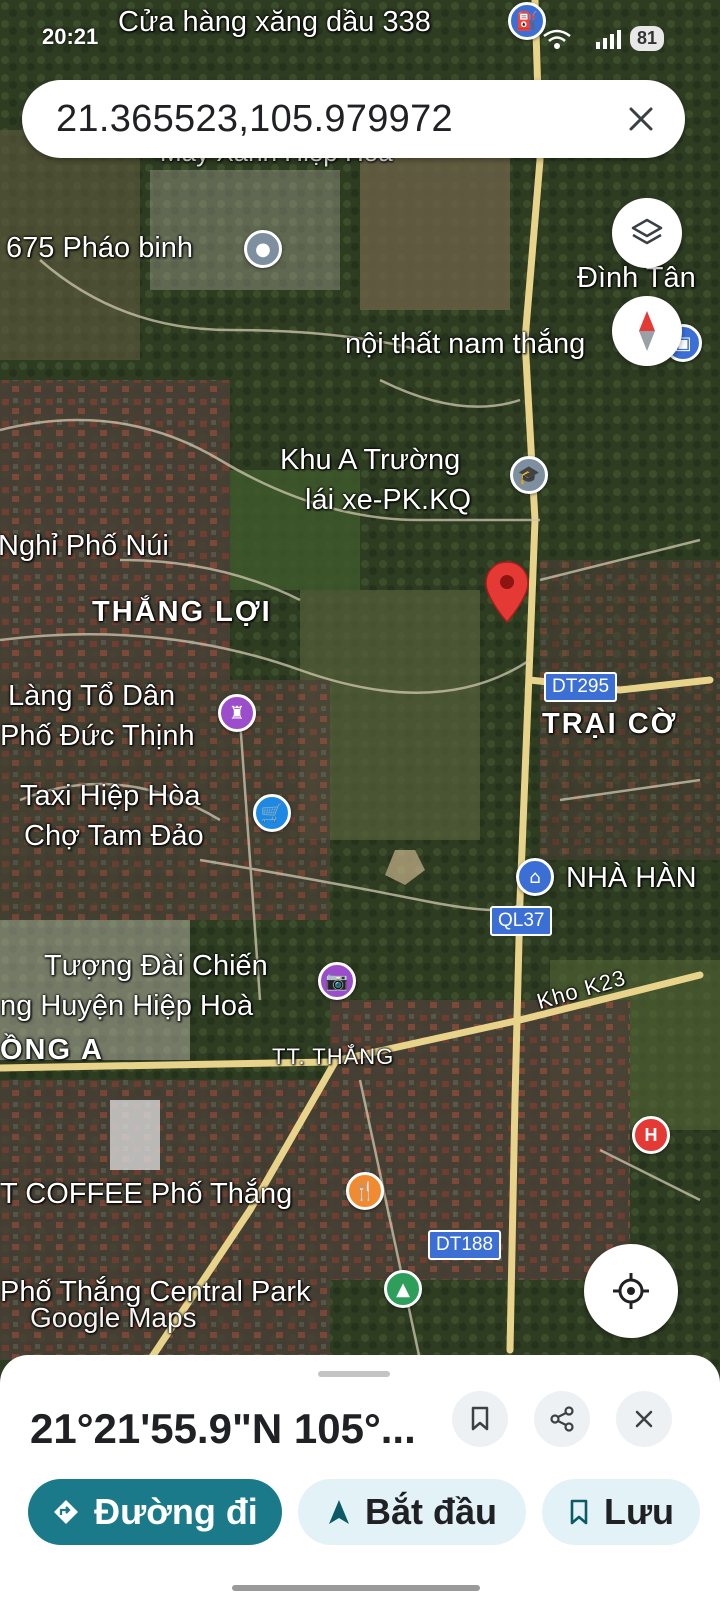 This screenshot has height=1600, width=720. I want to click on map-label-tuong-dai-2: ng Huyện Hiệp Hoà, so click(126, 1006).